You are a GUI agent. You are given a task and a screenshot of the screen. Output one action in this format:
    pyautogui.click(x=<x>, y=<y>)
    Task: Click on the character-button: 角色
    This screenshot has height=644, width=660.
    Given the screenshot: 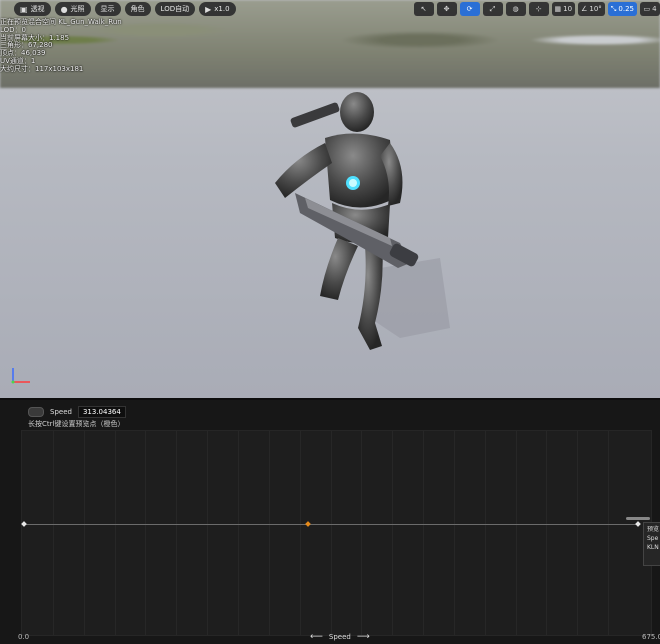 What is the action you would take?
    pyautogui.click(x=137, y=9)
    